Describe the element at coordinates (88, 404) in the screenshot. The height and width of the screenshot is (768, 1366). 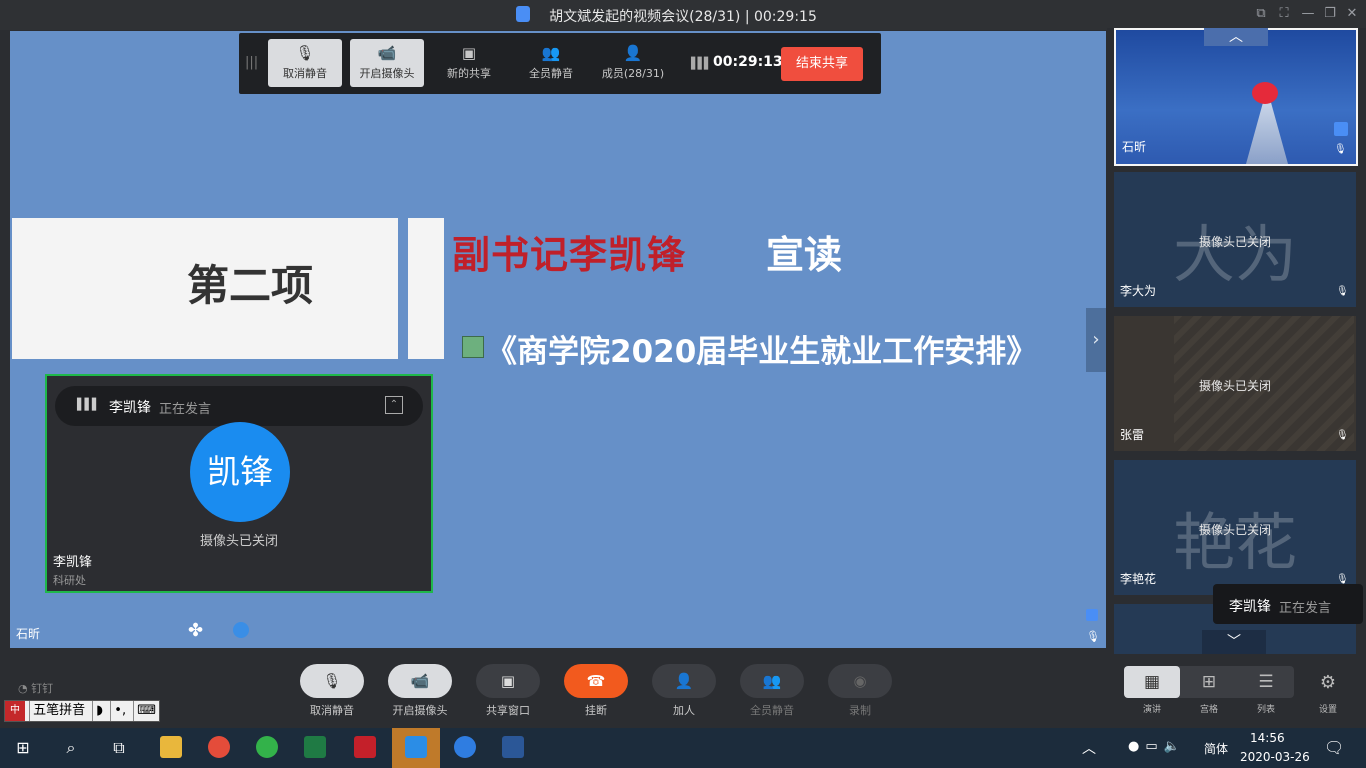
I see `audio-level-icon: ▌▌▌` at that location.